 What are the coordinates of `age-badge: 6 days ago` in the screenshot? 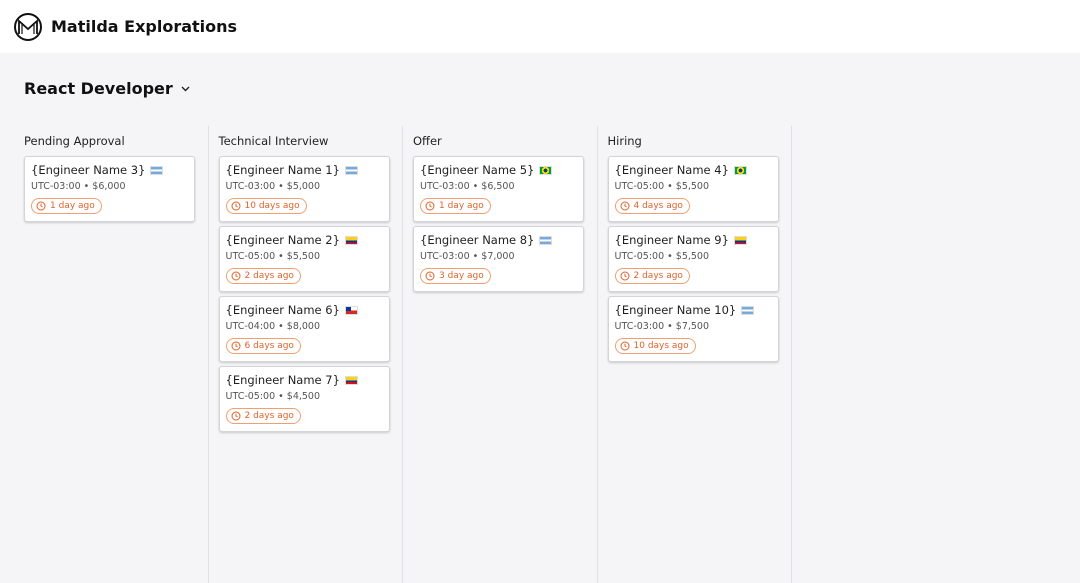 It's located at (263, 346).